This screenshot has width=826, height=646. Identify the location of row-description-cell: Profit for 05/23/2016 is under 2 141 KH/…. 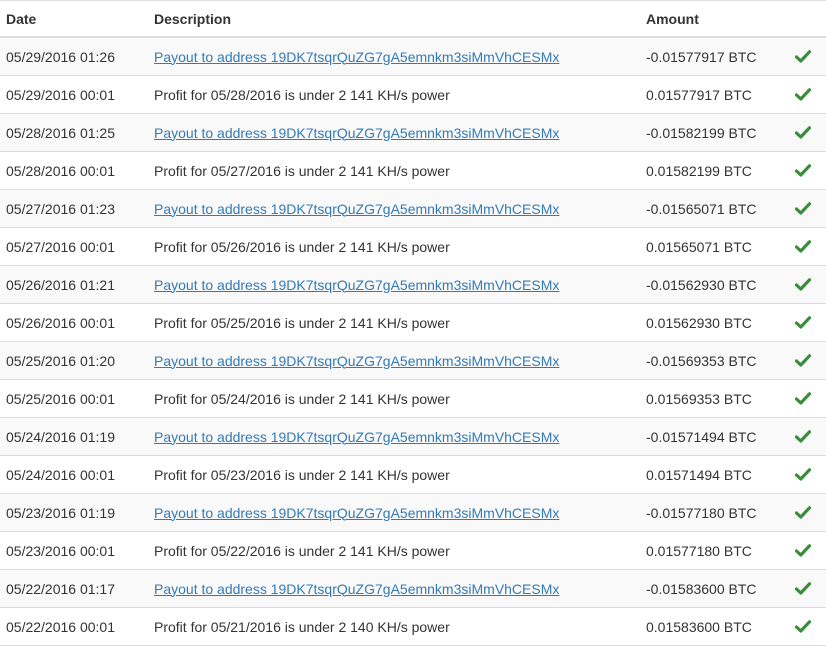
(302, 474).